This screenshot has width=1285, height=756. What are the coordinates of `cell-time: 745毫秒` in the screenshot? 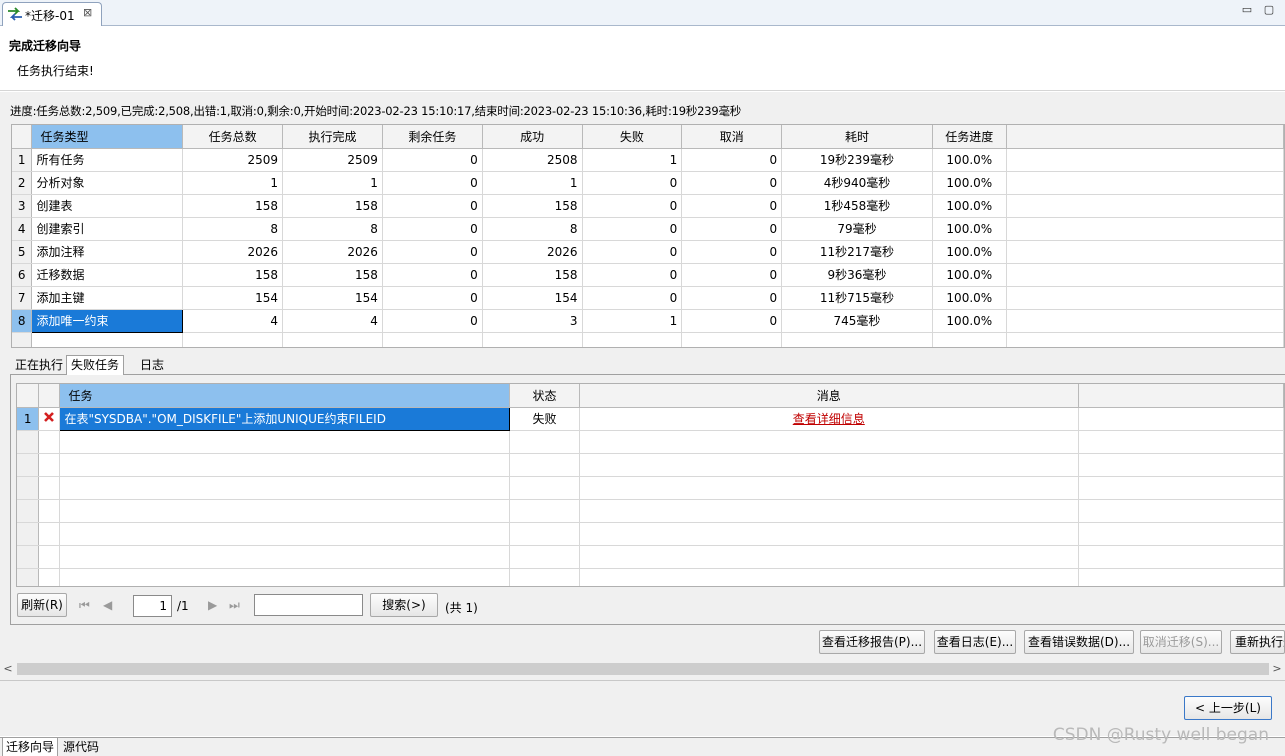 It's located at (857, 321).